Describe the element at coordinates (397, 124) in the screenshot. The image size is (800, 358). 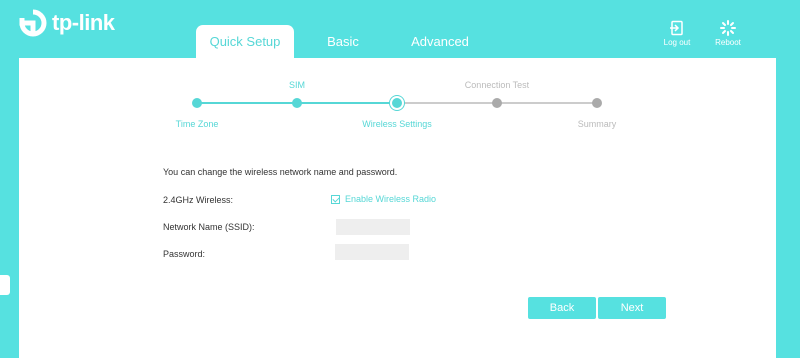
I see `step-label-wireless-settings: Wireless Settings` at that location.